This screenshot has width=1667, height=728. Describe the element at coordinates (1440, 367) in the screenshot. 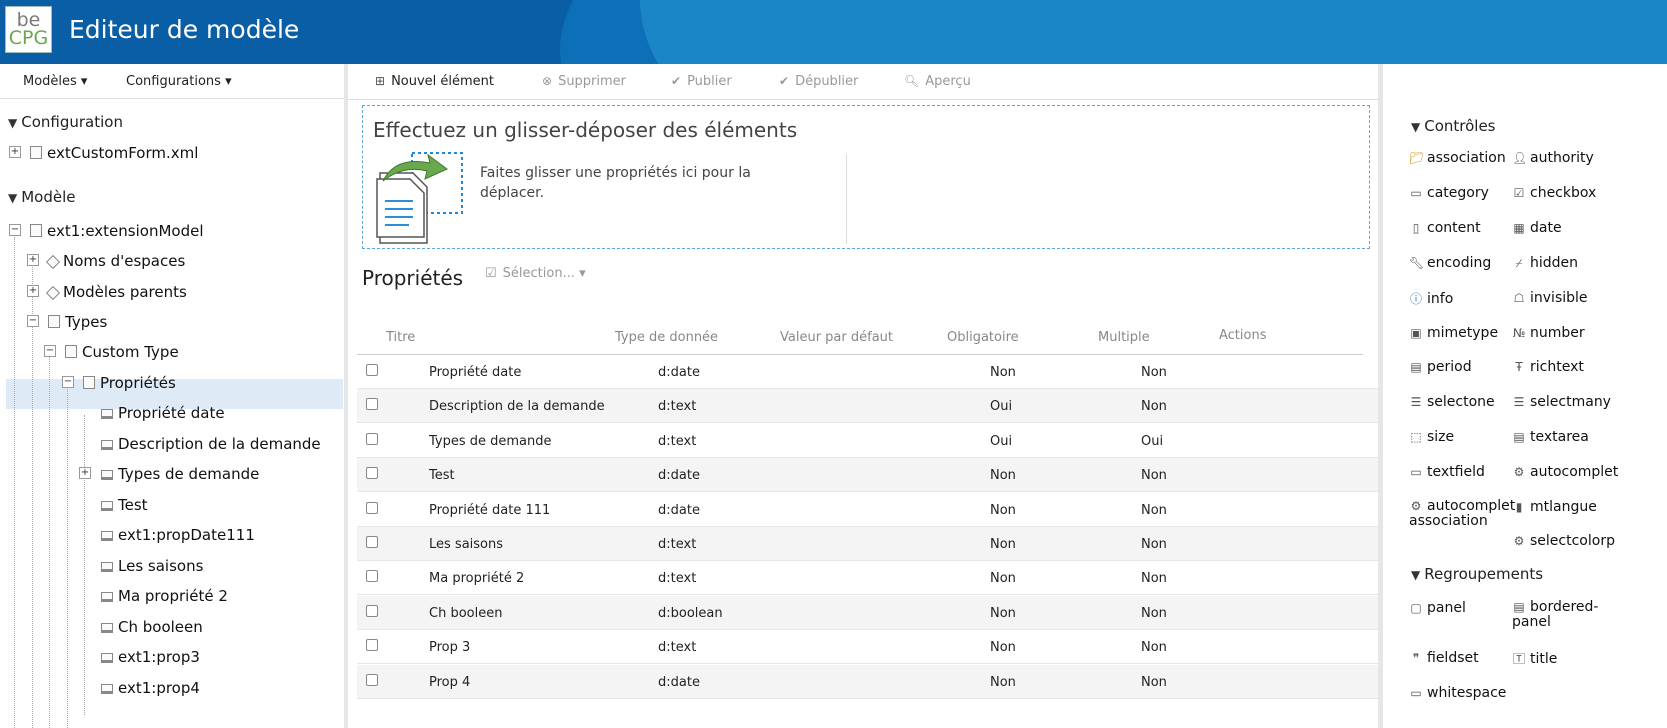

I see `control-period: ▤ period` at that location.